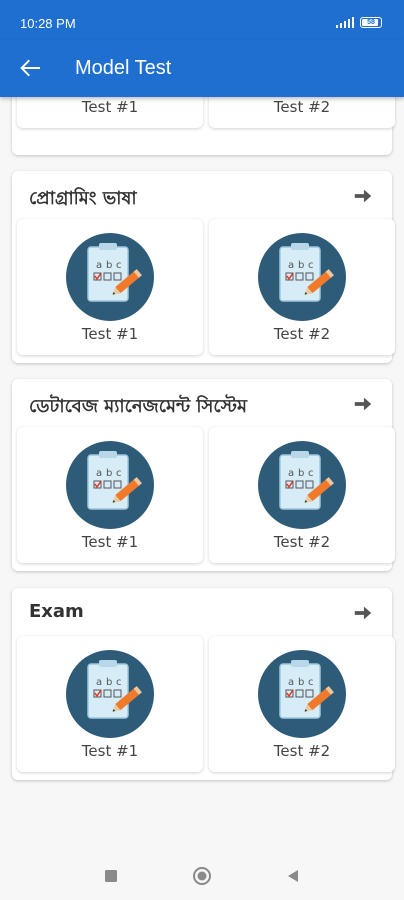  Describe the element at coordinates (48, 23) in the screenshot. I see `status-time: 10:28 PM` at that location.